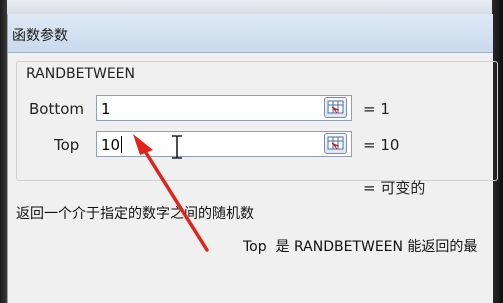 The height and width of the screenshot is (303, 503). I want to click on arrow-head, so click(143, 144).